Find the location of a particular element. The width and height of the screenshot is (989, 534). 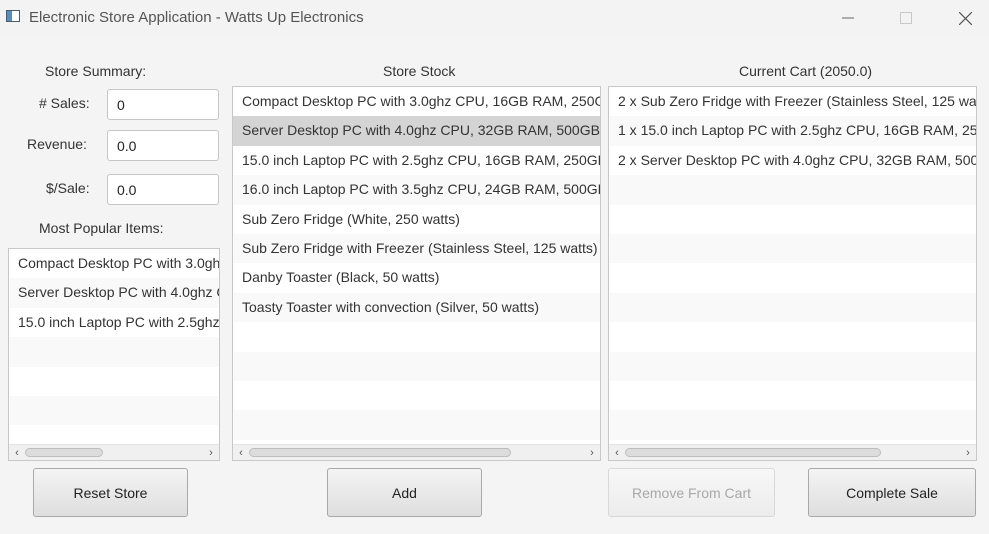

per-sale-label: $/Sale: is located at coordinates (68, 188).